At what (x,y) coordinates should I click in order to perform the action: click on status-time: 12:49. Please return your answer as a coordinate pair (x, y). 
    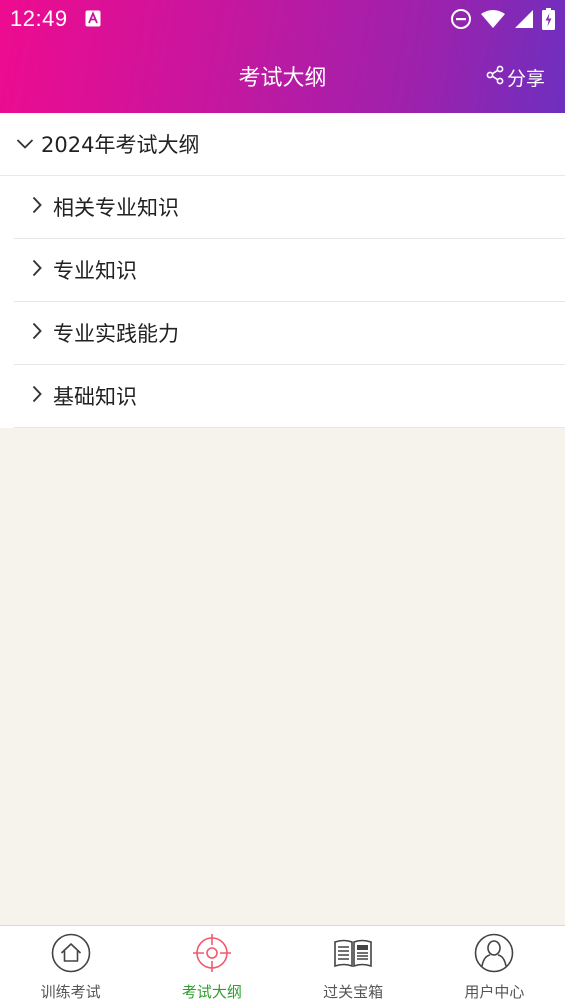
    Looking at the image, I should click on (39, 18).